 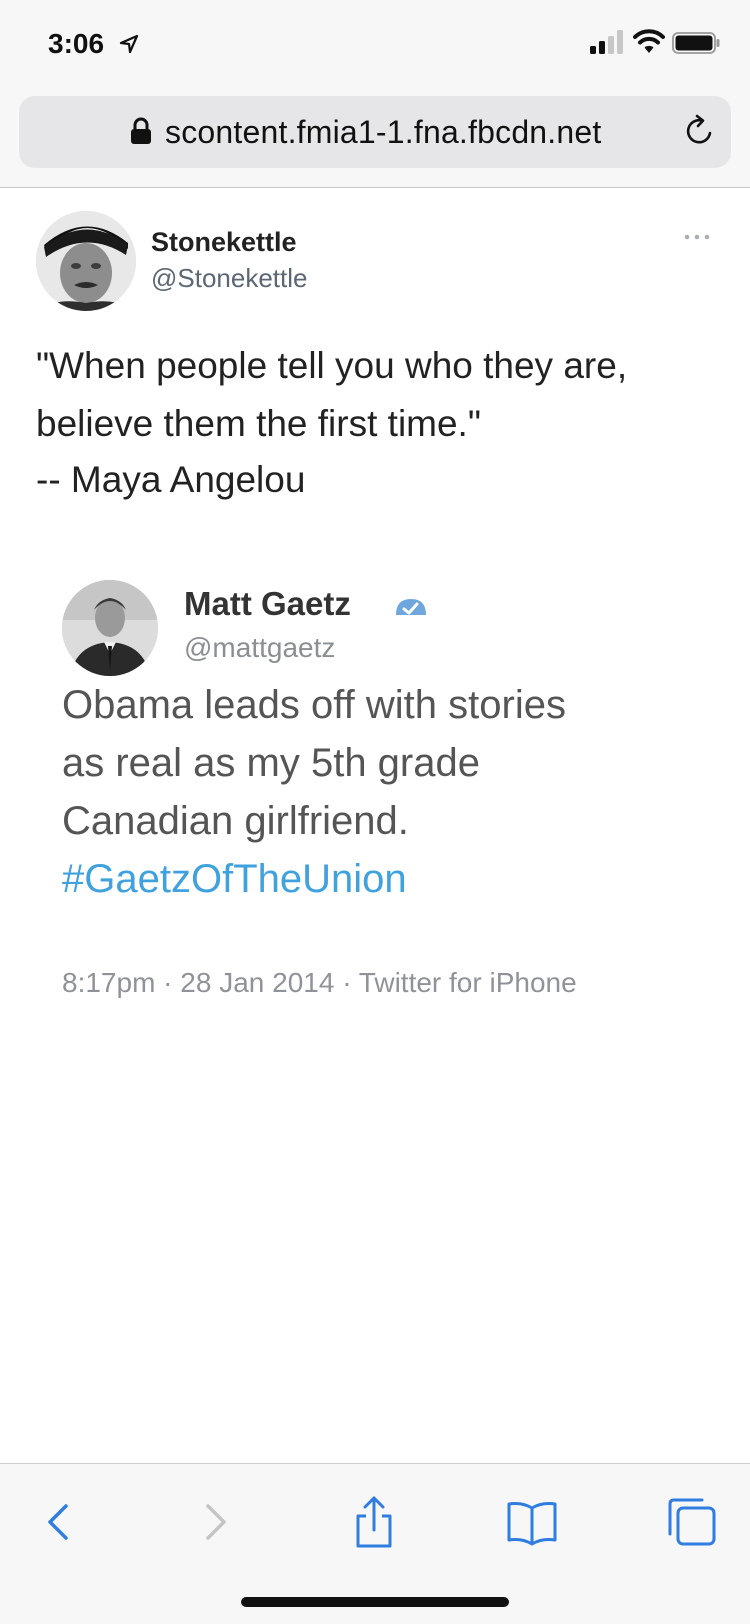 I want to click on forward-icon, so click(x=216, y=1522).